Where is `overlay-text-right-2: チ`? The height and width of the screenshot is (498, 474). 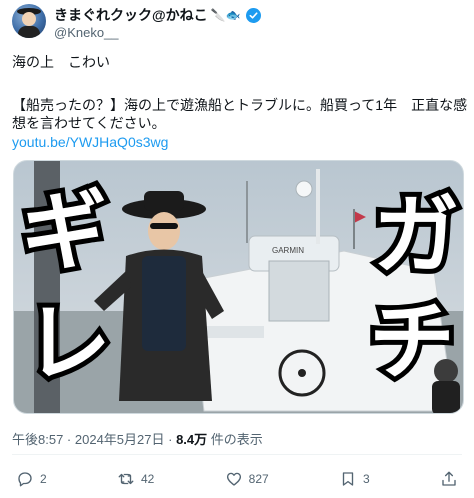 overlay-text-right-2: チ is located at coordinates (412, 342).